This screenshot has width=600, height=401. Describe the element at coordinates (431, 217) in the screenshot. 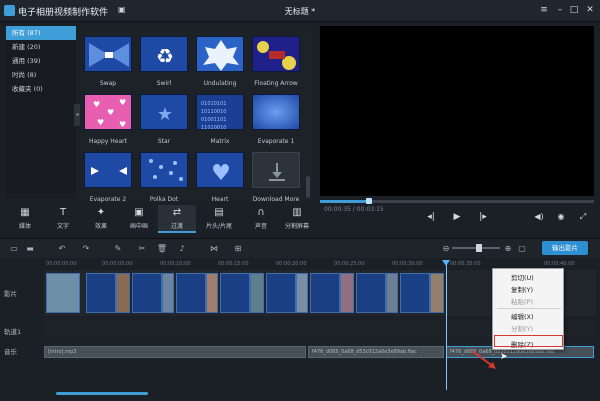

I see `prev-frame-button: ◂|` at that location.